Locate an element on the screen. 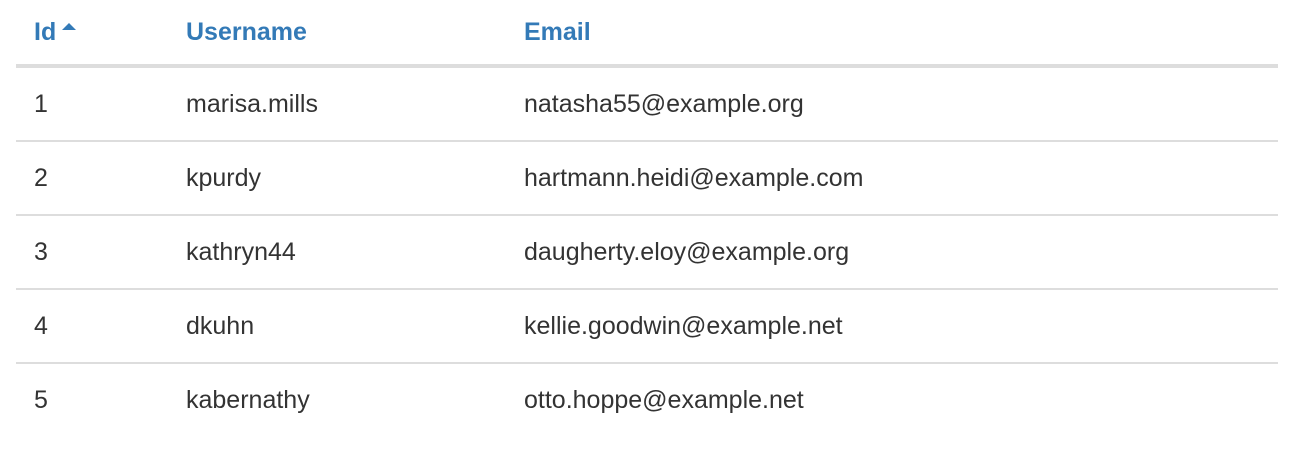 This screenshot has width=1292, height=452. cell-username: dkuhn is located at coordinates (337, 325).